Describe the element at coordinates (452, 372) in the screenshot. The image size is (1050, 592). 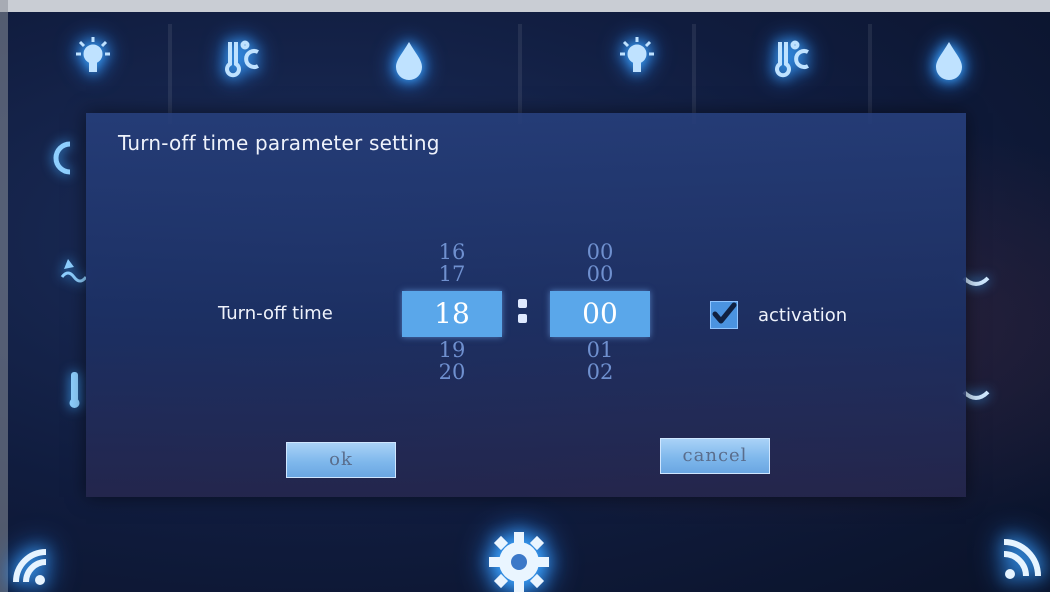
I see `hour-option: 20` at that location.